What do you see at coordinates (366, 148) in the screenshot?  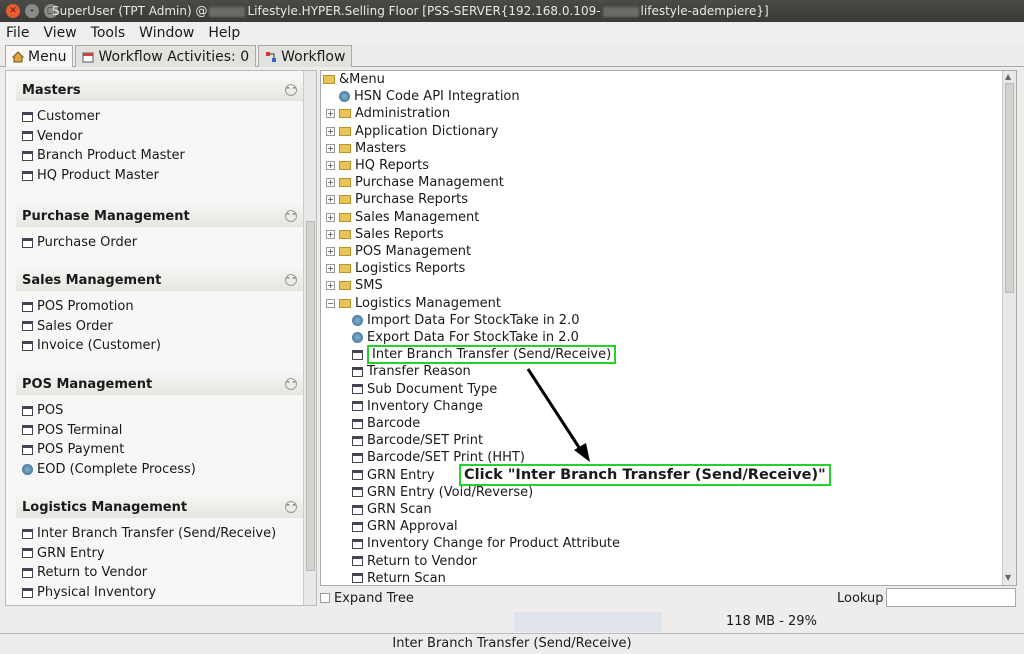 I see `tree-node: + Masters` at bounding box center [366, 148].